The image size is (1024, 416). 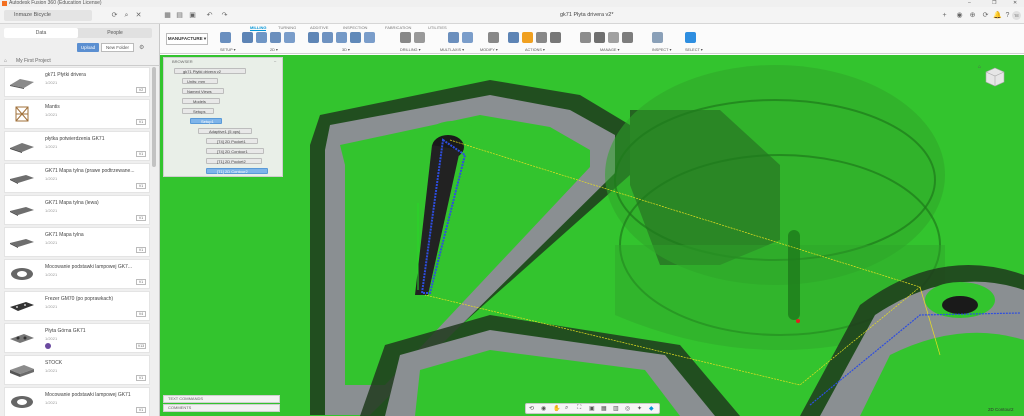 I want to click on undo-icon: ↶, so click(x=209, y=15).